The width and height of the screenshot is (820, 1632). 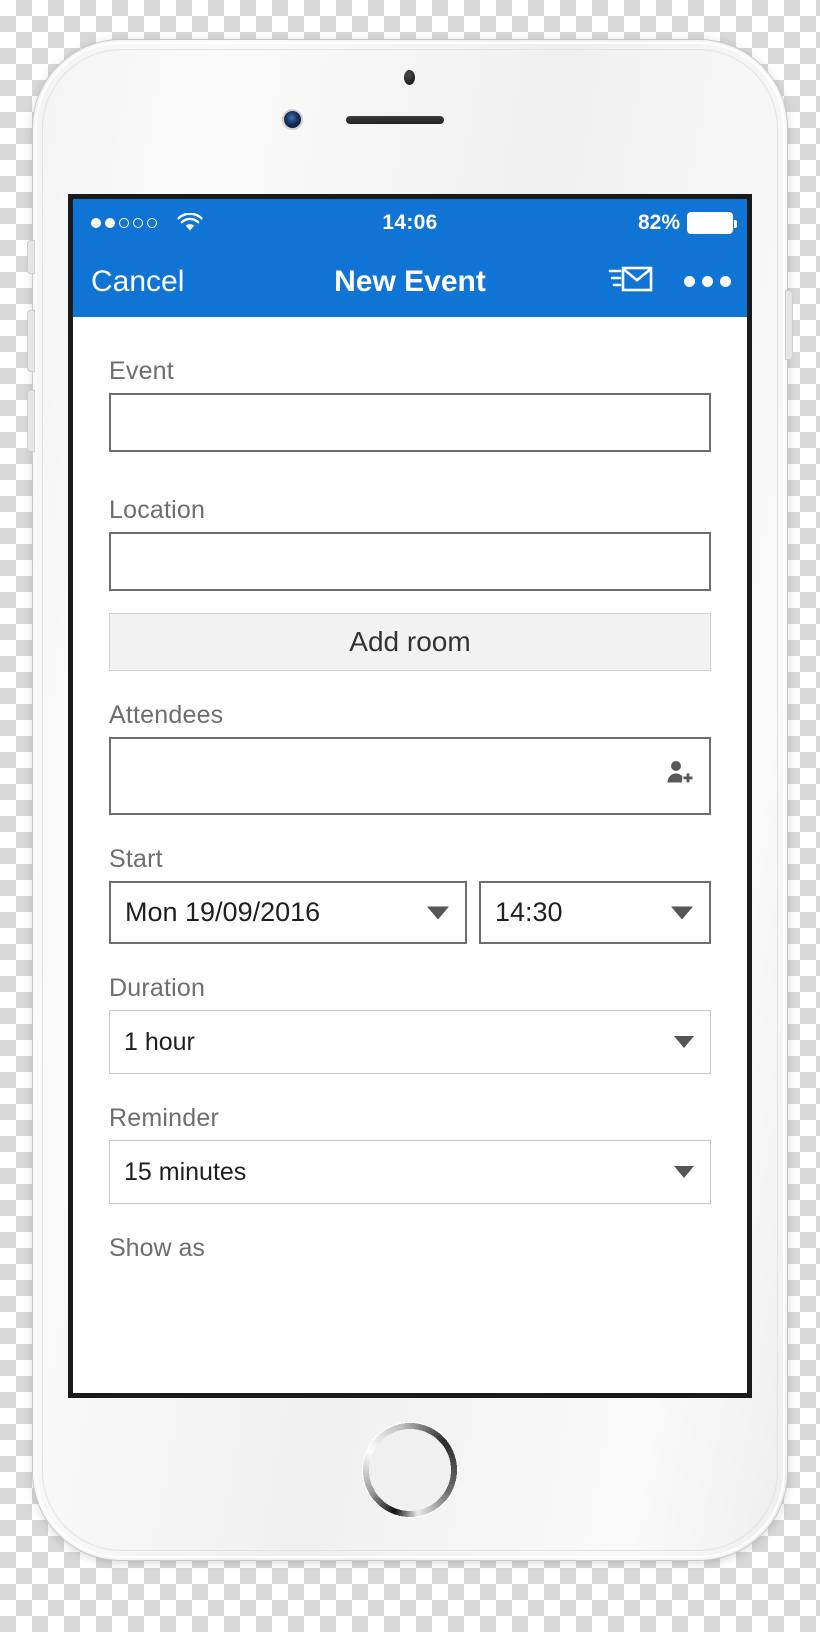 What do you see at coordinates (157, 510) in the screenshot?
I see `location-label: Location` at bounding box center [157, 510].